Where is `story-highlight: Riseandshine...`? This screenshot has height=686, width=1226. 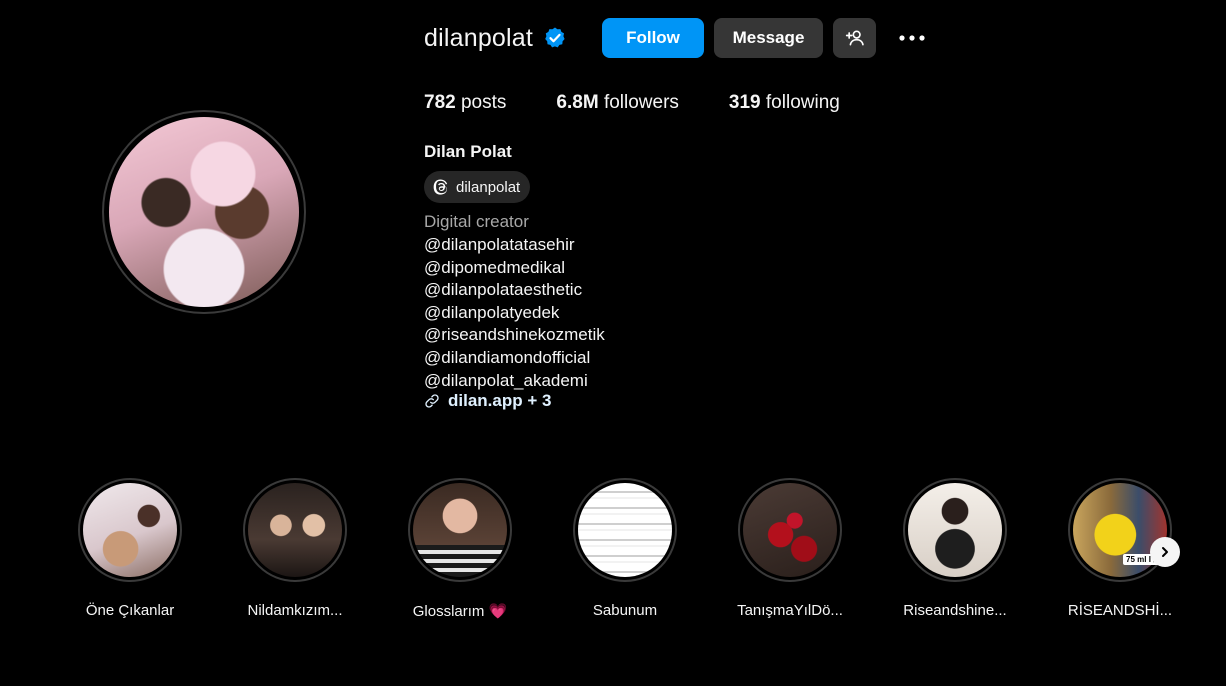 story-highlight: Riseandshine... is located at coordinates (955, 548).